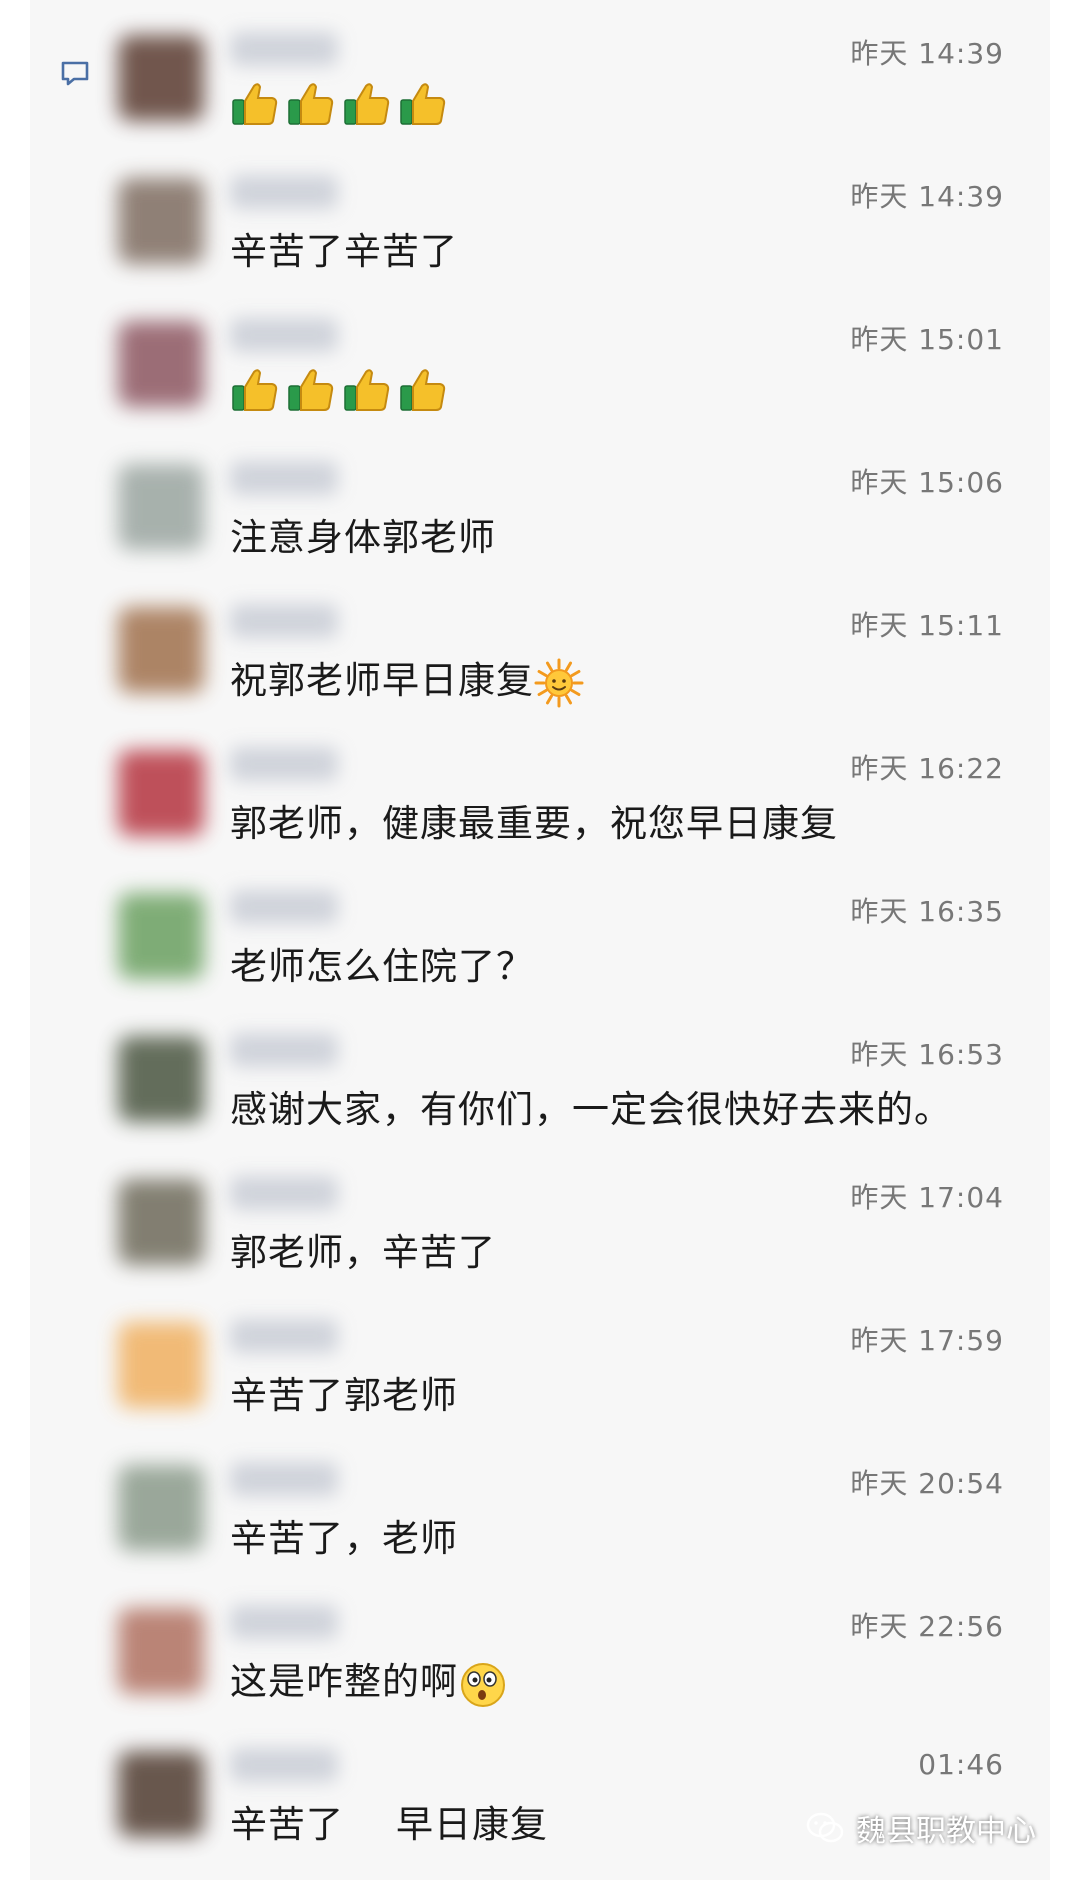 The height and width of the screenshot is (1880, 1080). I want to click on watermark-text: 魏县职教中心, so click(946, 1831).